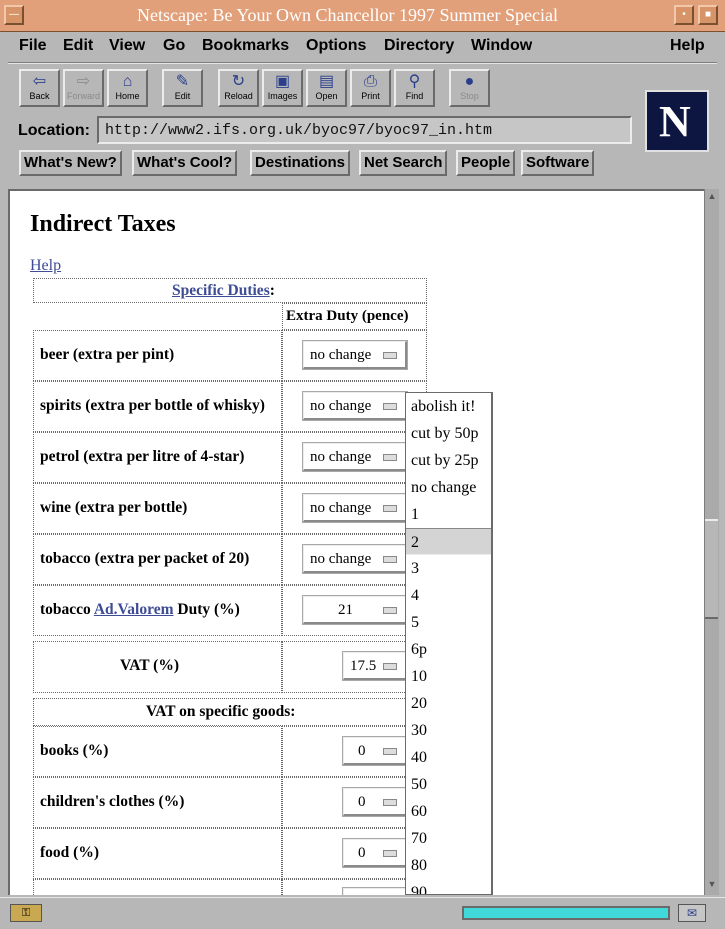 This screenshot has height=929, width=725. What do you see at coordinates (375, 666) in the screenshot?
I see `vat-select: 17.5` at bounding box center [375, 666].